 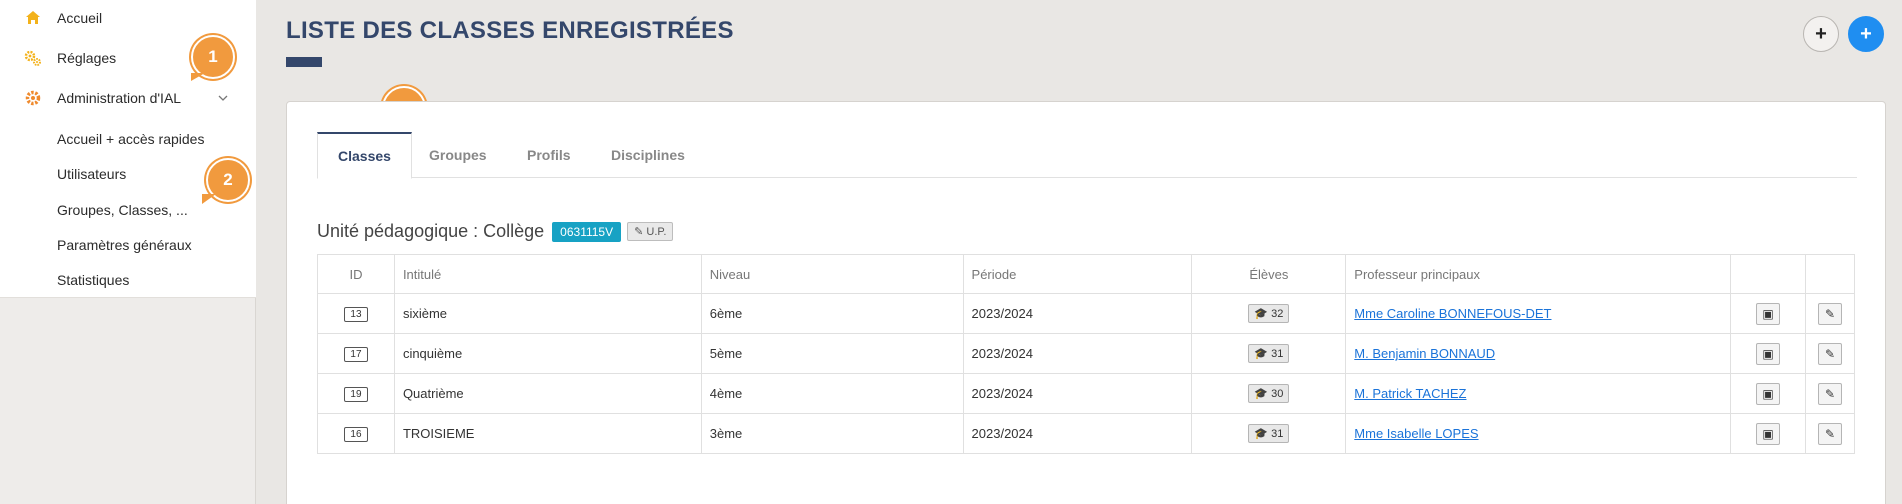 I want to click on row-niveau: 6ème, so click(x=832, y=313).